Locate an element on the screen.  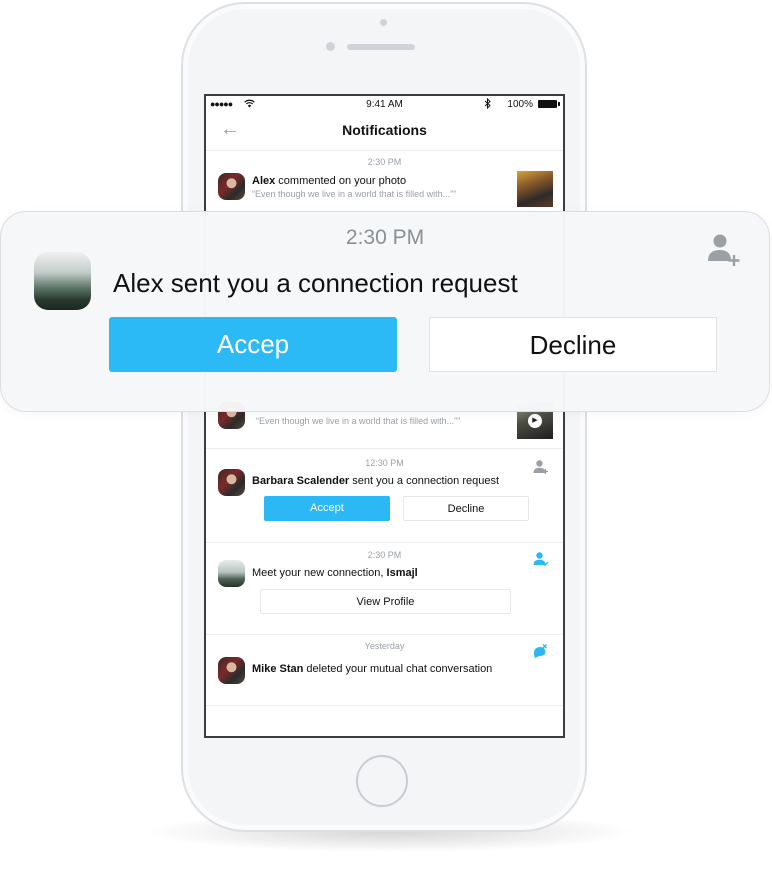
popup-accept-button: Accep is located at coordinates (253, 344).